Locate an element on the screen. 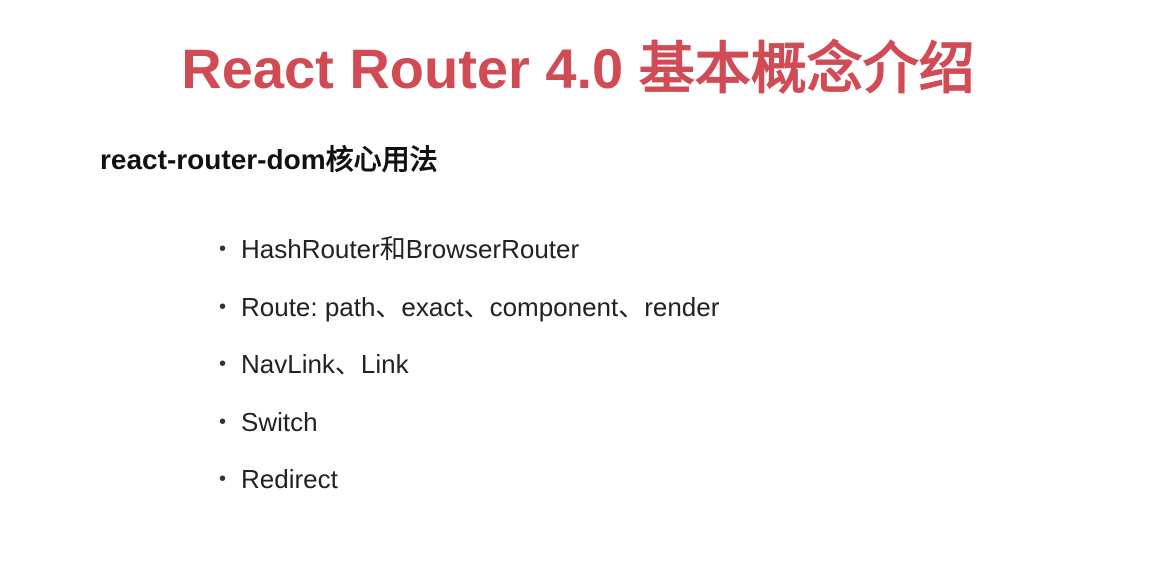 The image size is (1156, 565). bullet-text: Redirect is located at coordinates (289, 479).